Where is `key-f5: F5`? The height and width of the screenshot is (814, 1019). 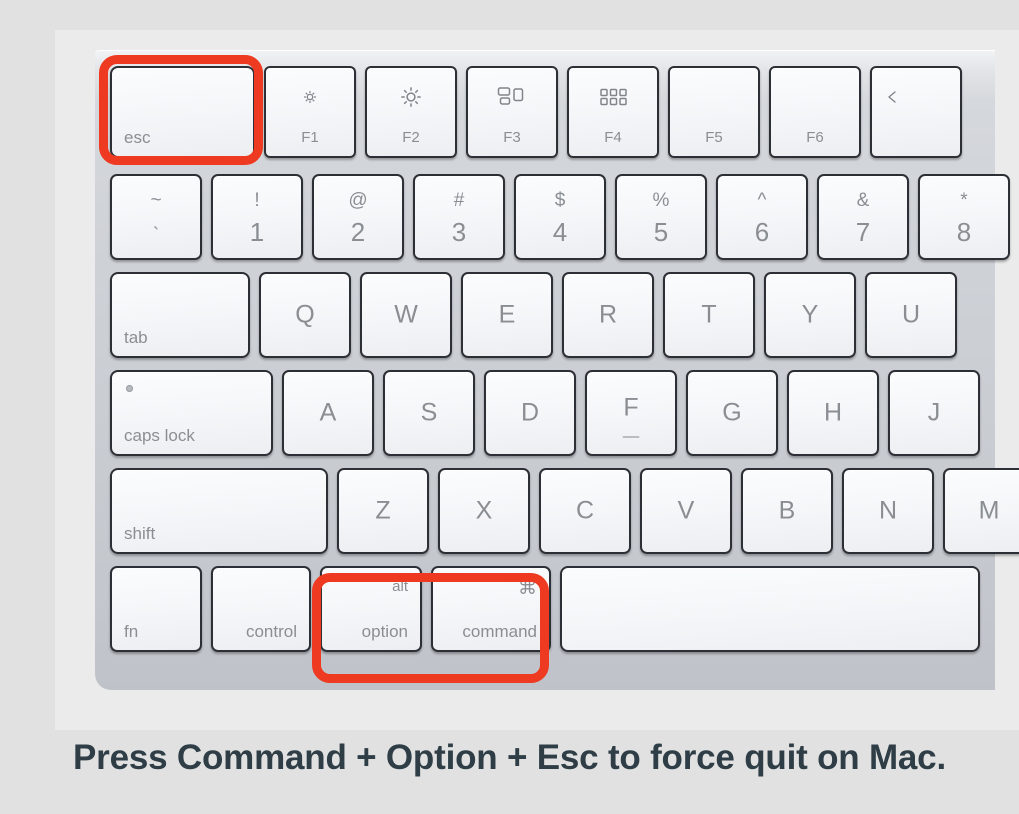
key-f5: F5 is located at coordinates (714, 112).